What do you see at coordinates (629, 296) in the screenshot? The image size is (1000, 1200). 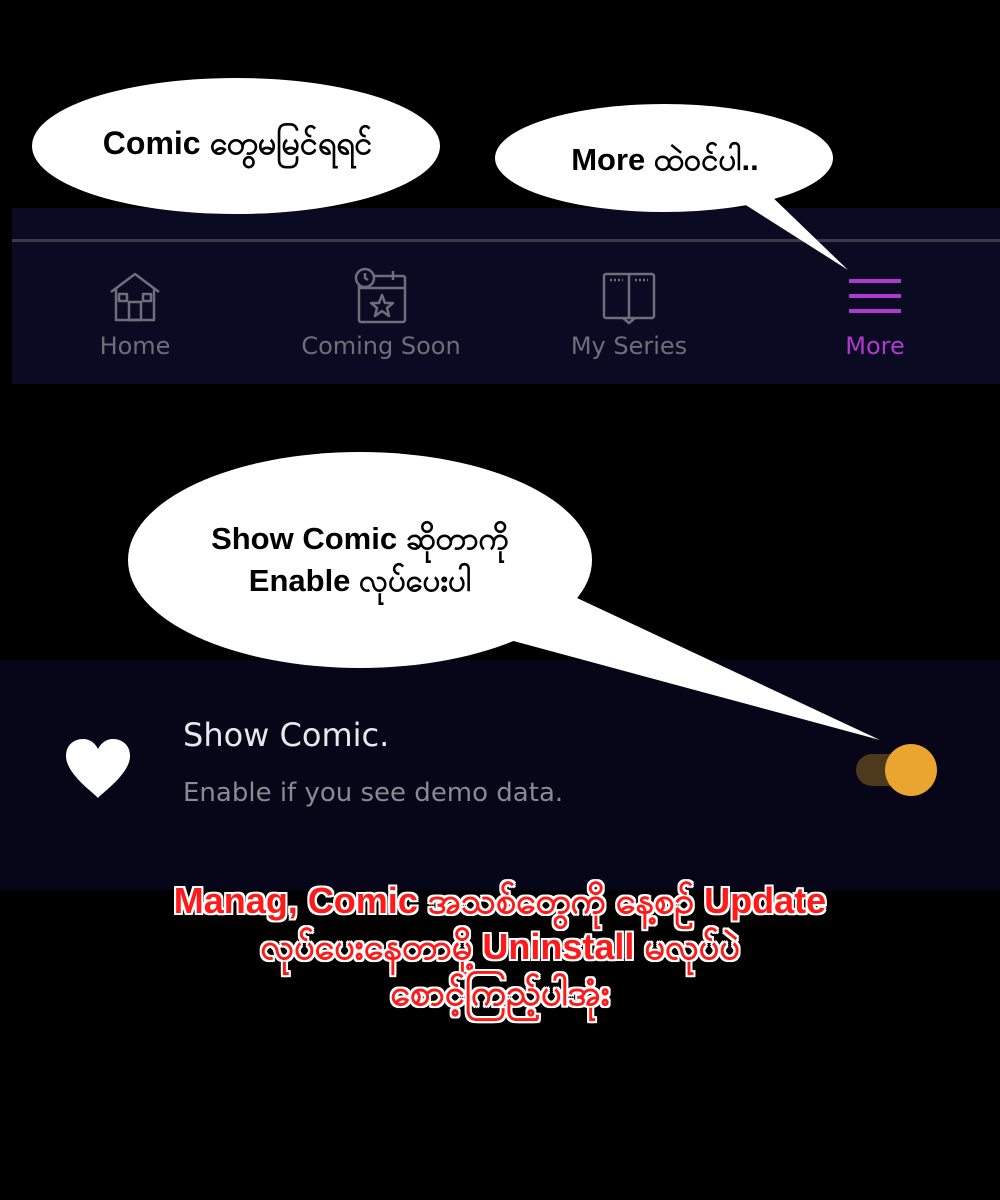 I see `book-icon` at bounding box center [629, 296].